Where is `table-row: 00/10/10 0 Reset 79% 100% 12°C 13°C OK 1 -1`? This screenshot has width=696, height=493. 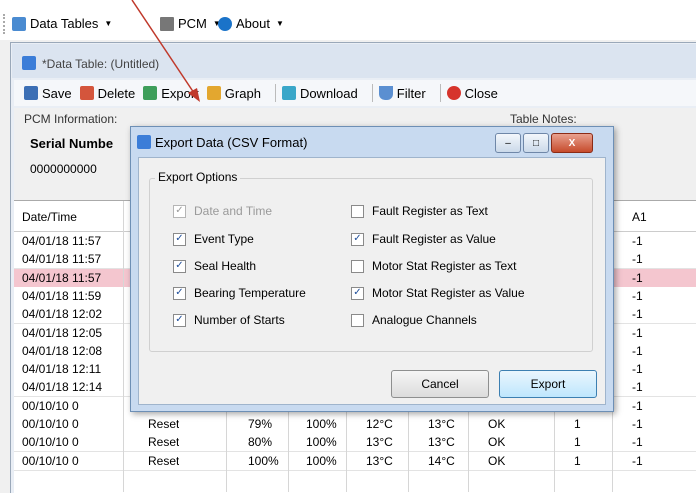
table-row: 00/10/10 0 Reset 79% 100% 12°C 13°C OK 1 -1 is located at coordinates (355, 424).